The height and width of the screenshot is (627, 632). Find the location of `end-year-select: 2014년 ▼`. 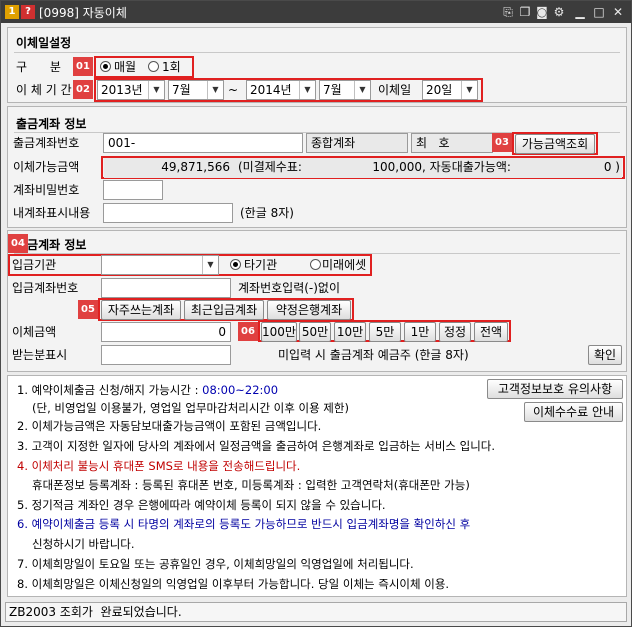

end-year-select: 2014년 ▼ is located at coordinates (281, 90).